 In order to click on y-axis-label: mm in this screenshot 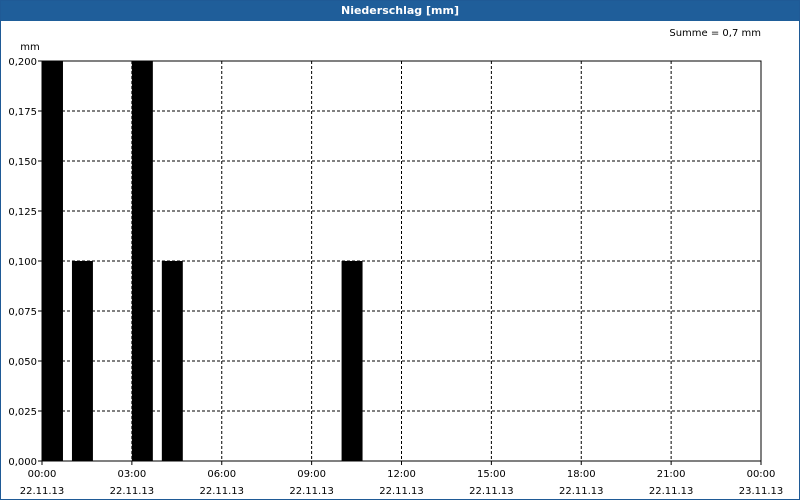, I will do `click(29, 47)`.